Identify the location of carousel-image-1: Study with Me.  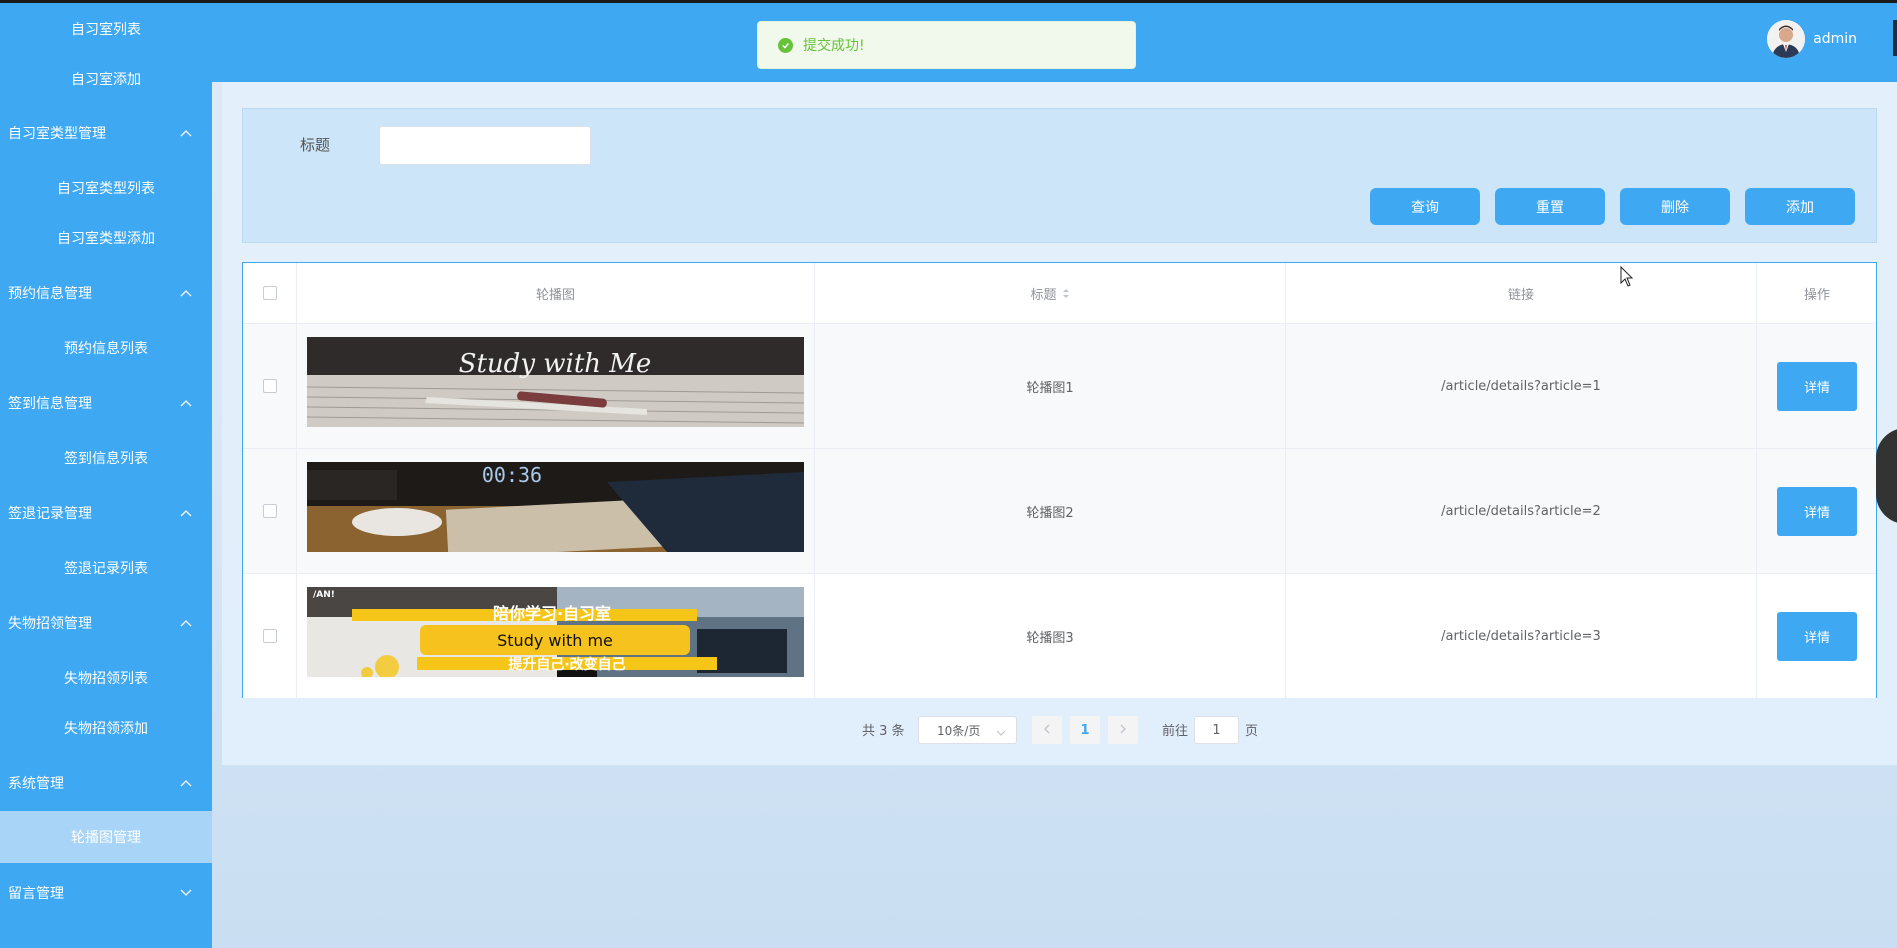
(555, 382).